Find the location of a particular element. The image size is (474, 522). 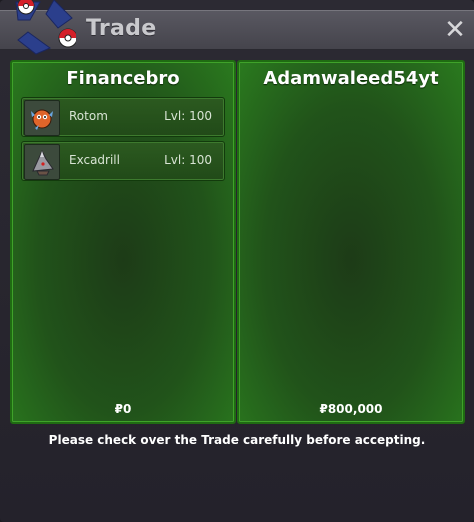

trade-item: Rotom Lvl: 100 is located at coordinates (123, 117).